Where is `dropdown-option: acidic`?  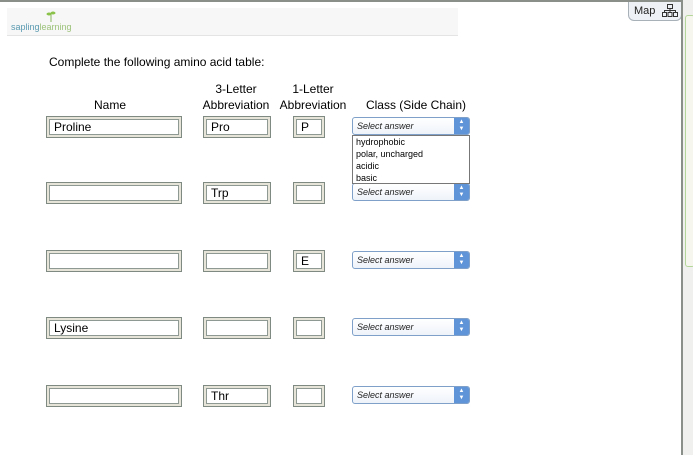 dropdown-option: acidic is located at coordinates (411, 166).